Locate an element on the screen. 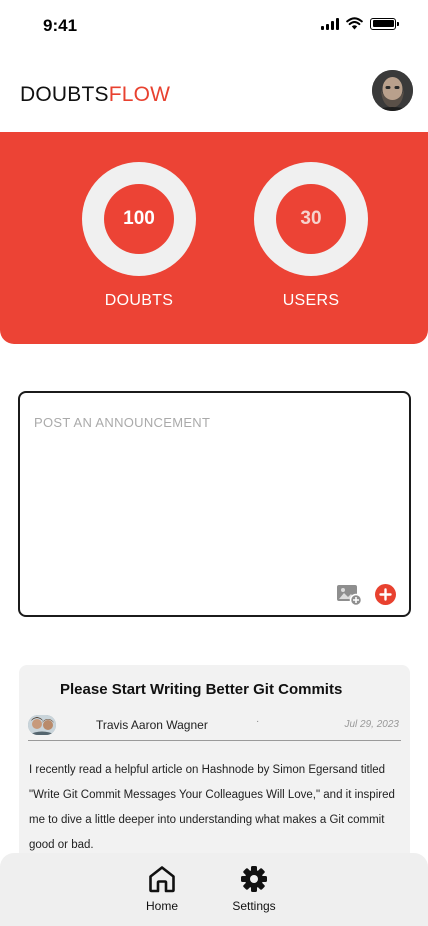 This screenshot has width=428, height=926. logo-text-doubts: DOUBTS is located at coordinates (64, 94).